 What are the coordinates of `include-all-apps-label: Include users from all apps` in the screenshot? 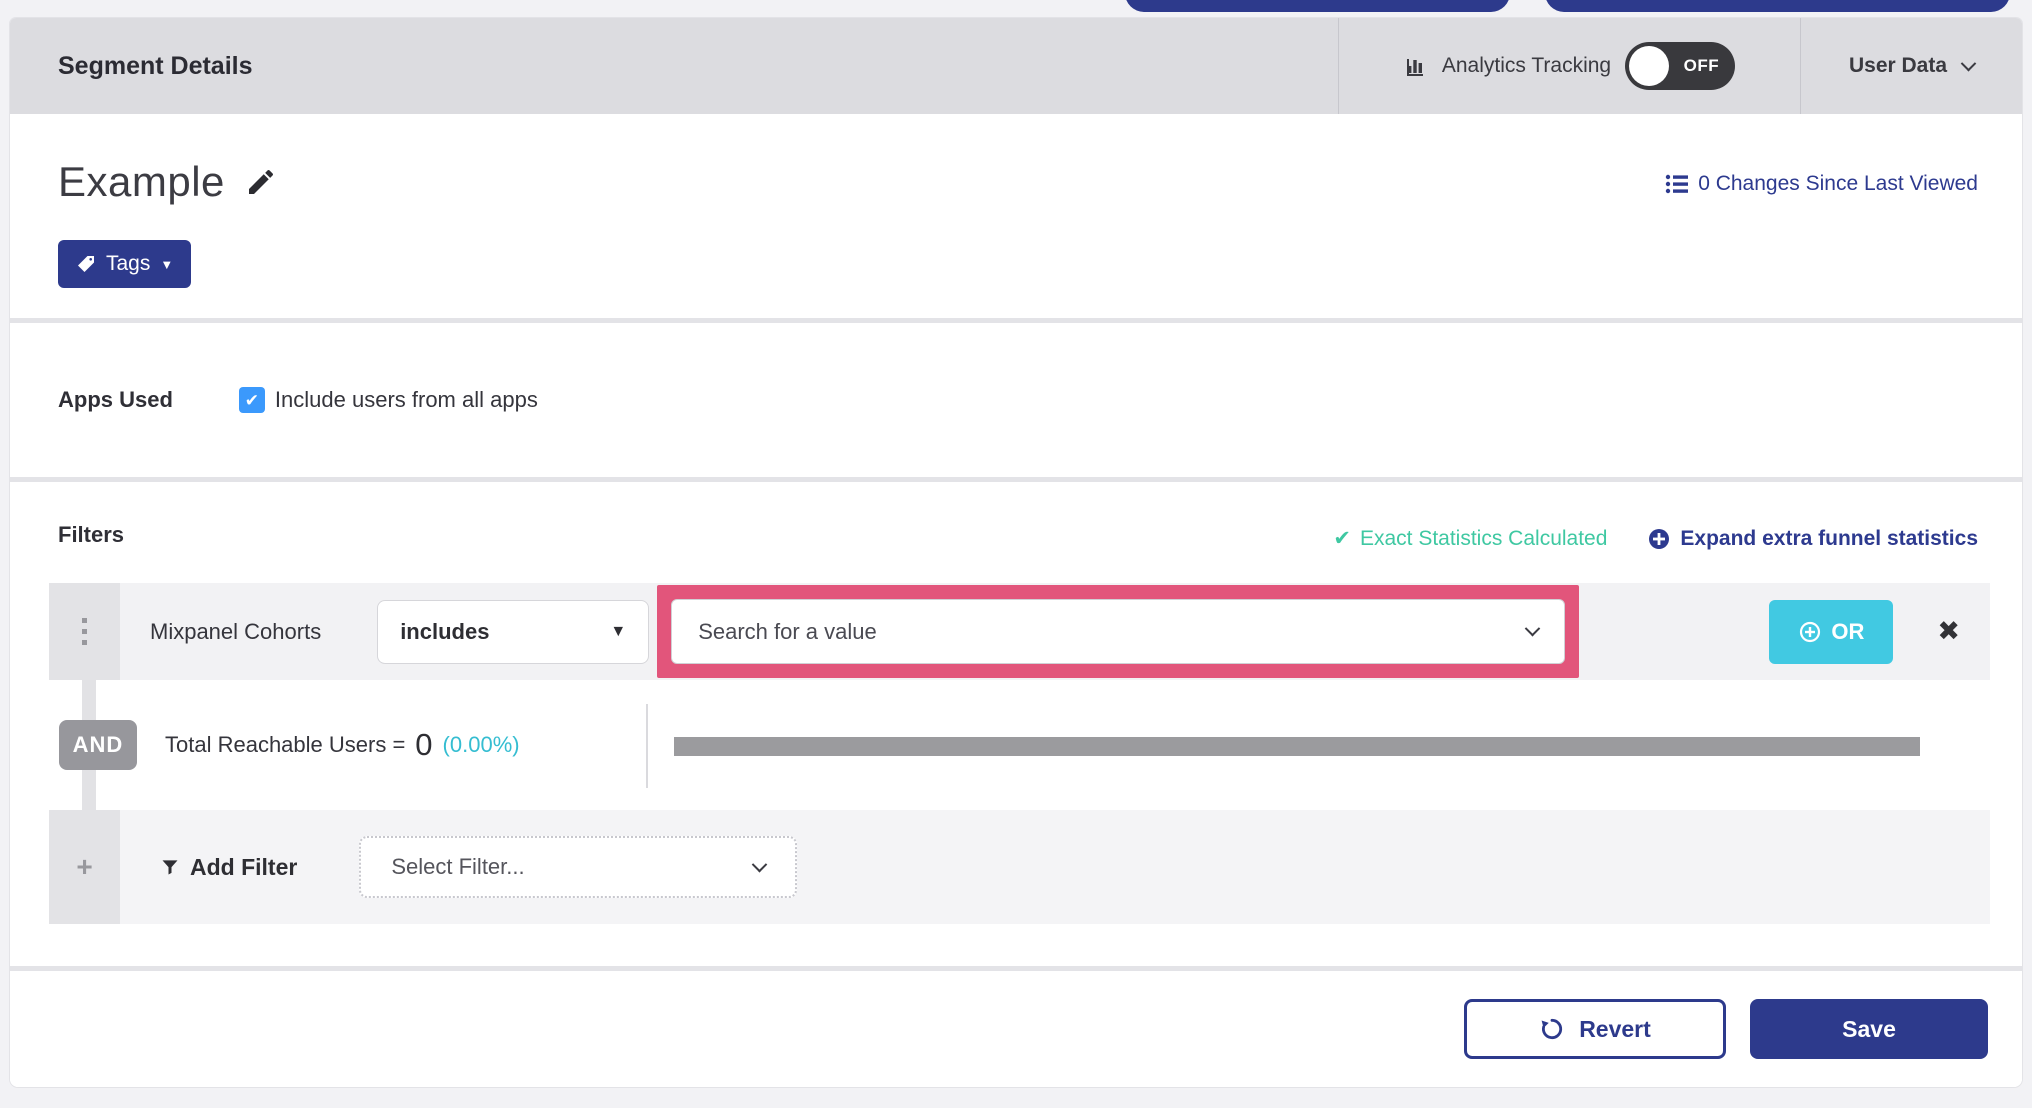 It's located at (406, 399).